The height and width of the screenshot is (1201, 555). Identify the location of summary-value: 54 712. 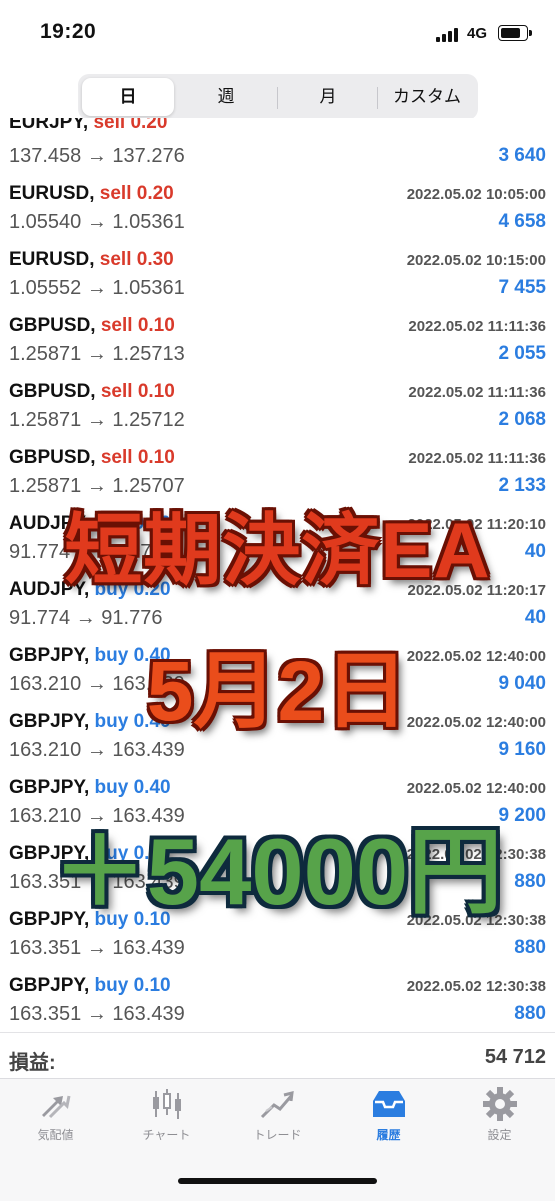
(515, 1057).